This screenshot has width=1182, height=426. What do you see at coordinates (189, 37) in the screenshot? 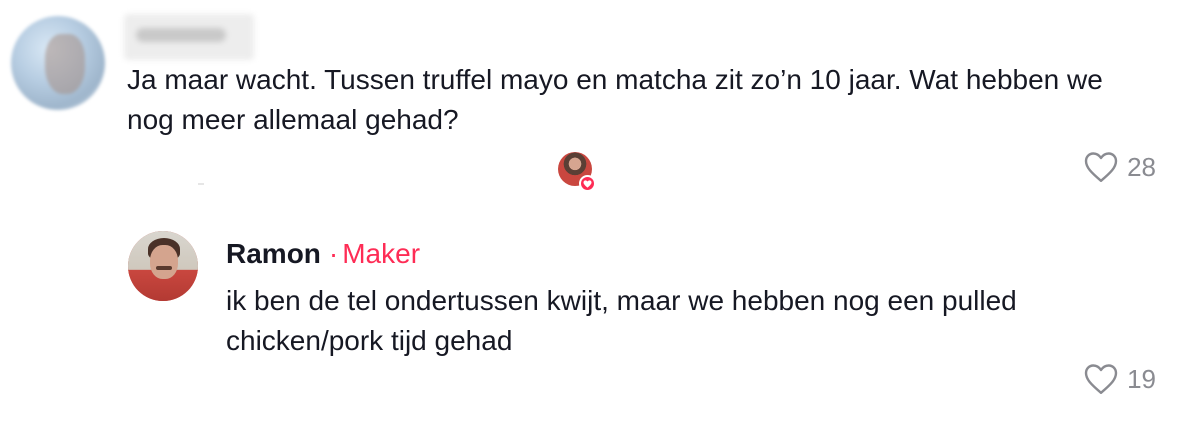
I see `commenter-username-blurred` at bounding box center [189, 37].